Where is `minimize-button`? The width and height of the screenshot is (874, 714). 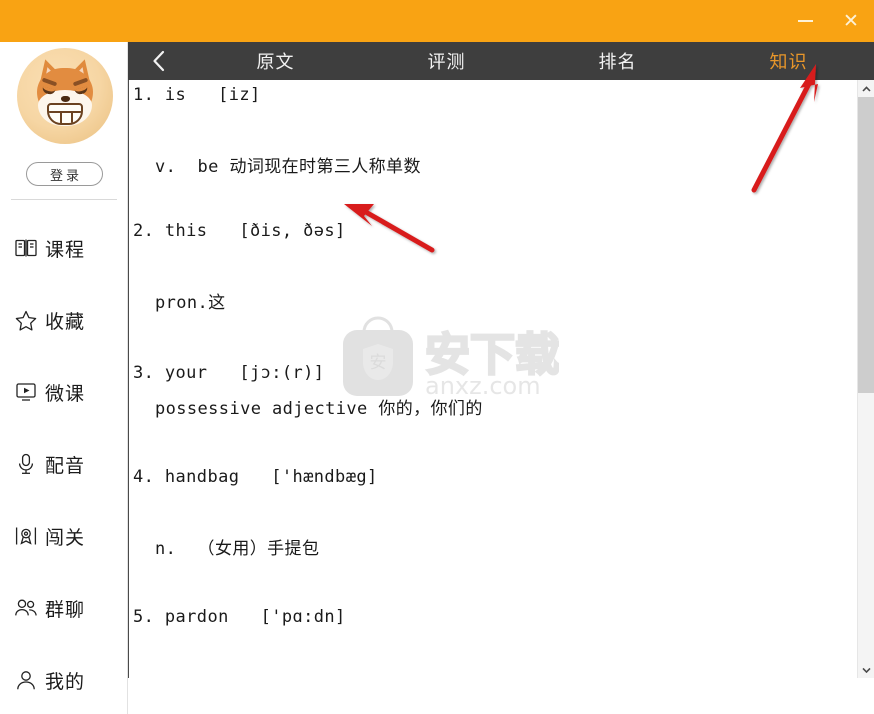
minimize-button is located at coordinates (805, 21).